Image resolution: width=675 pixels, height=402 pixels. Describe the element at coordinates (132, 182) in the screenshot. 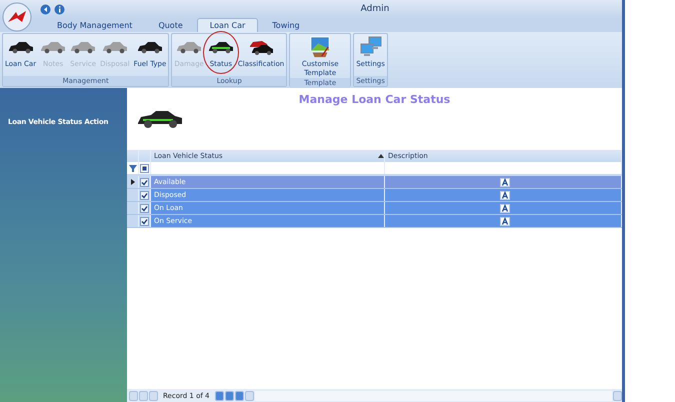

I see `current-row-icon` at that location.